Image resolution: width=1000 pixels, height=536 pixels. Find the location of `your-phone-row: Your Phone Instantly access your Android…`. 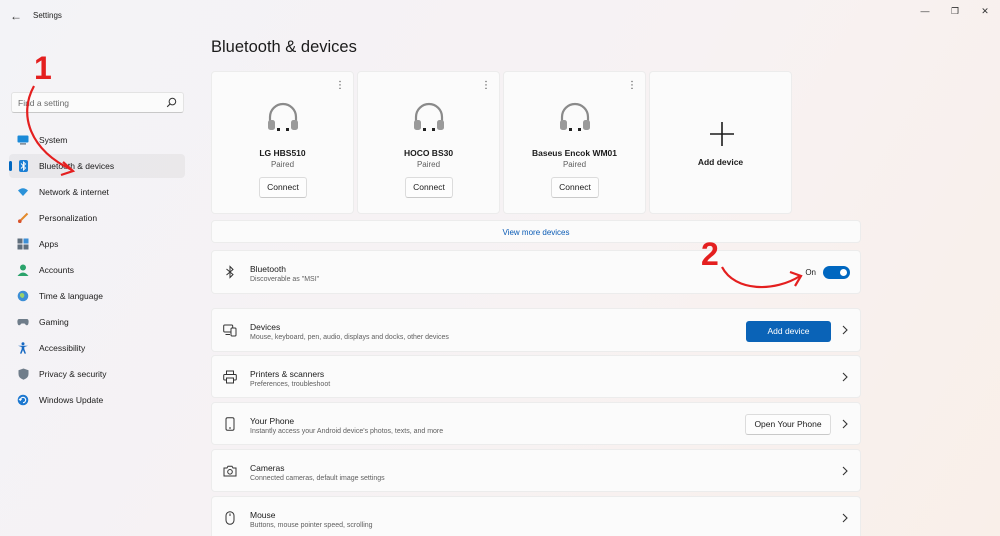

your-phone-row: Your Phone Instantly access your Android… is located at coordinates (536, 423).